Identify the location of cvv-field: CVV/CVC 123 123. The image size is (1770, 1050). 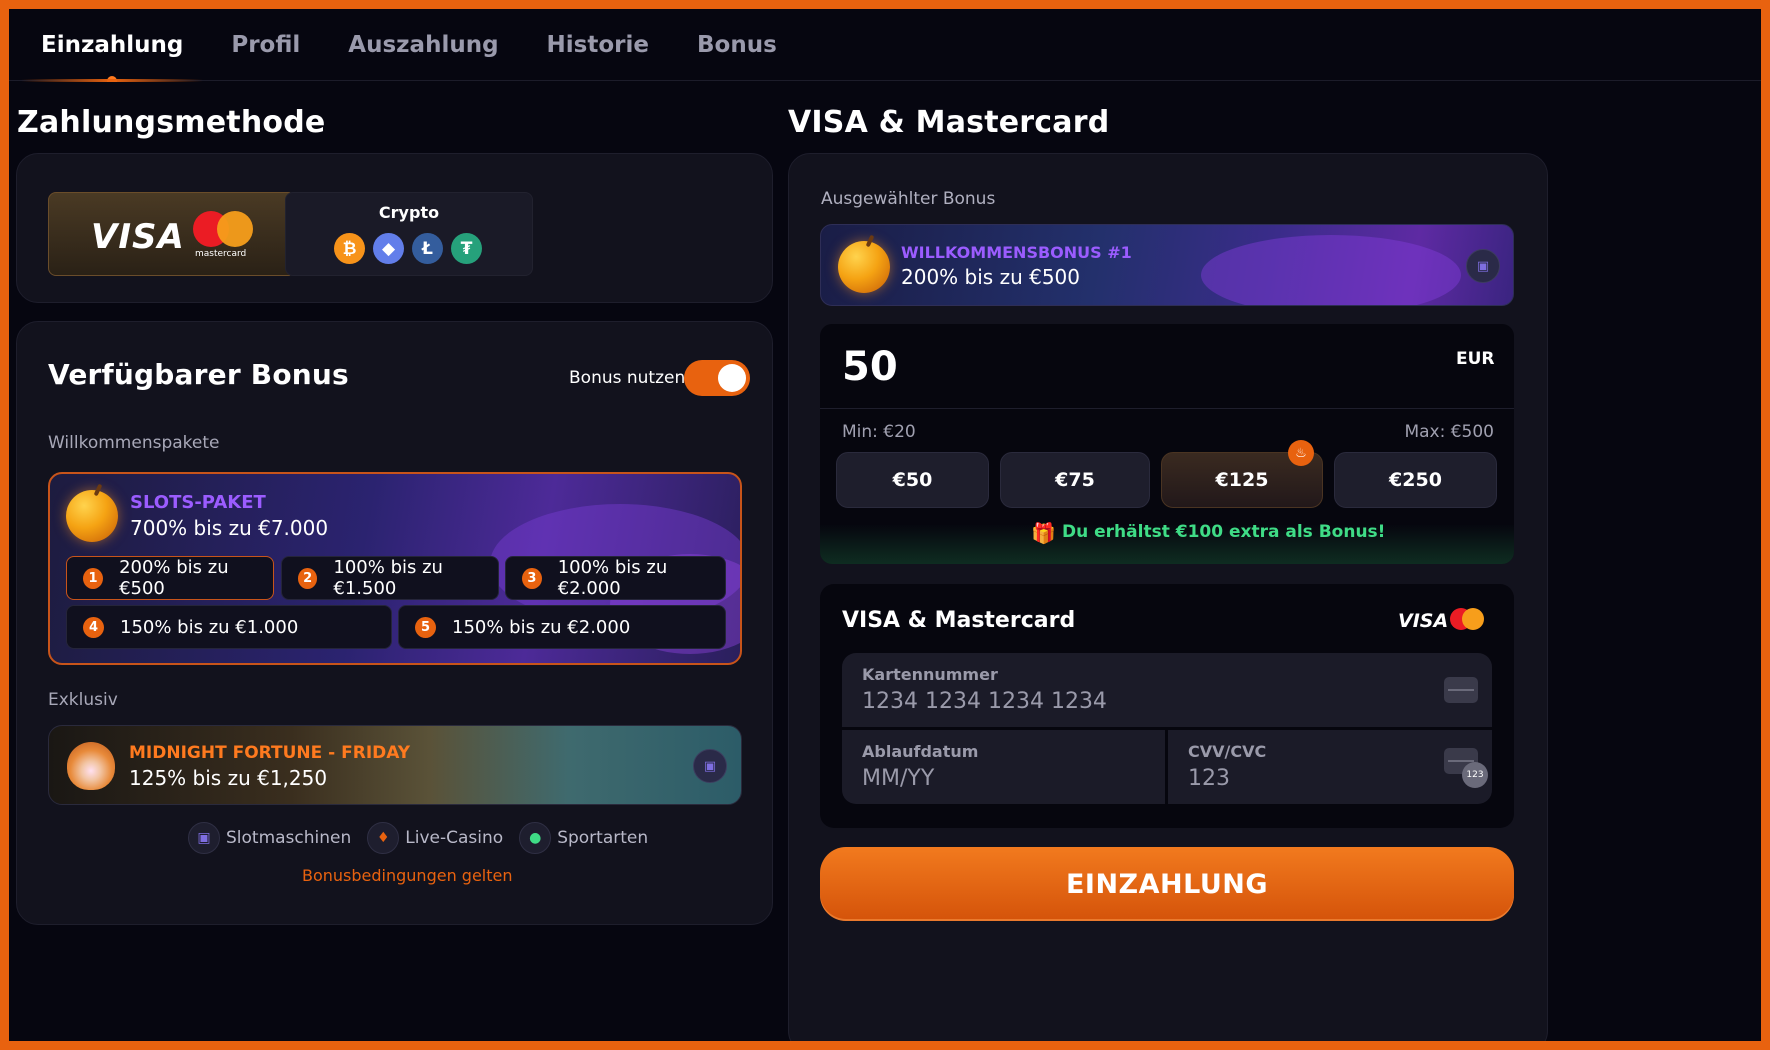
(1330, 767).